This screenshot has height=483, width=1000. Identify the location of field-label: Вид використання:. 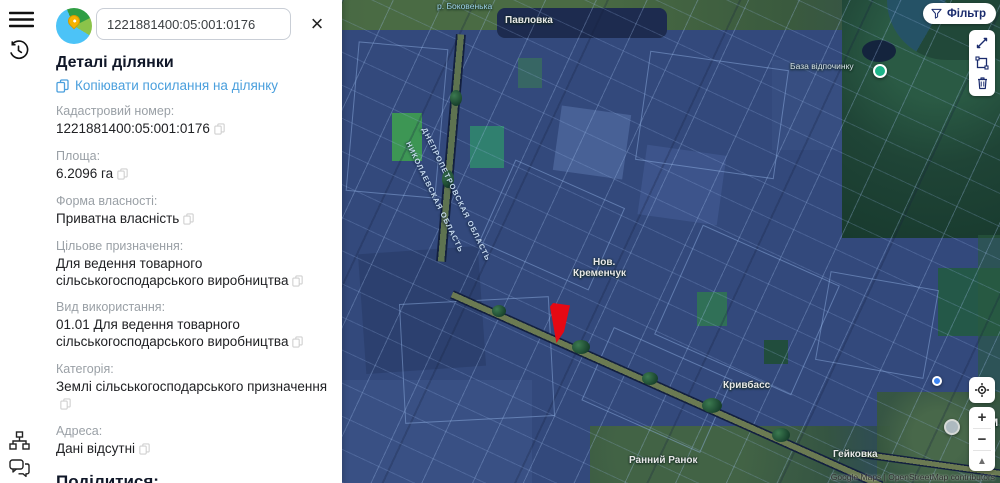
(111, 307).